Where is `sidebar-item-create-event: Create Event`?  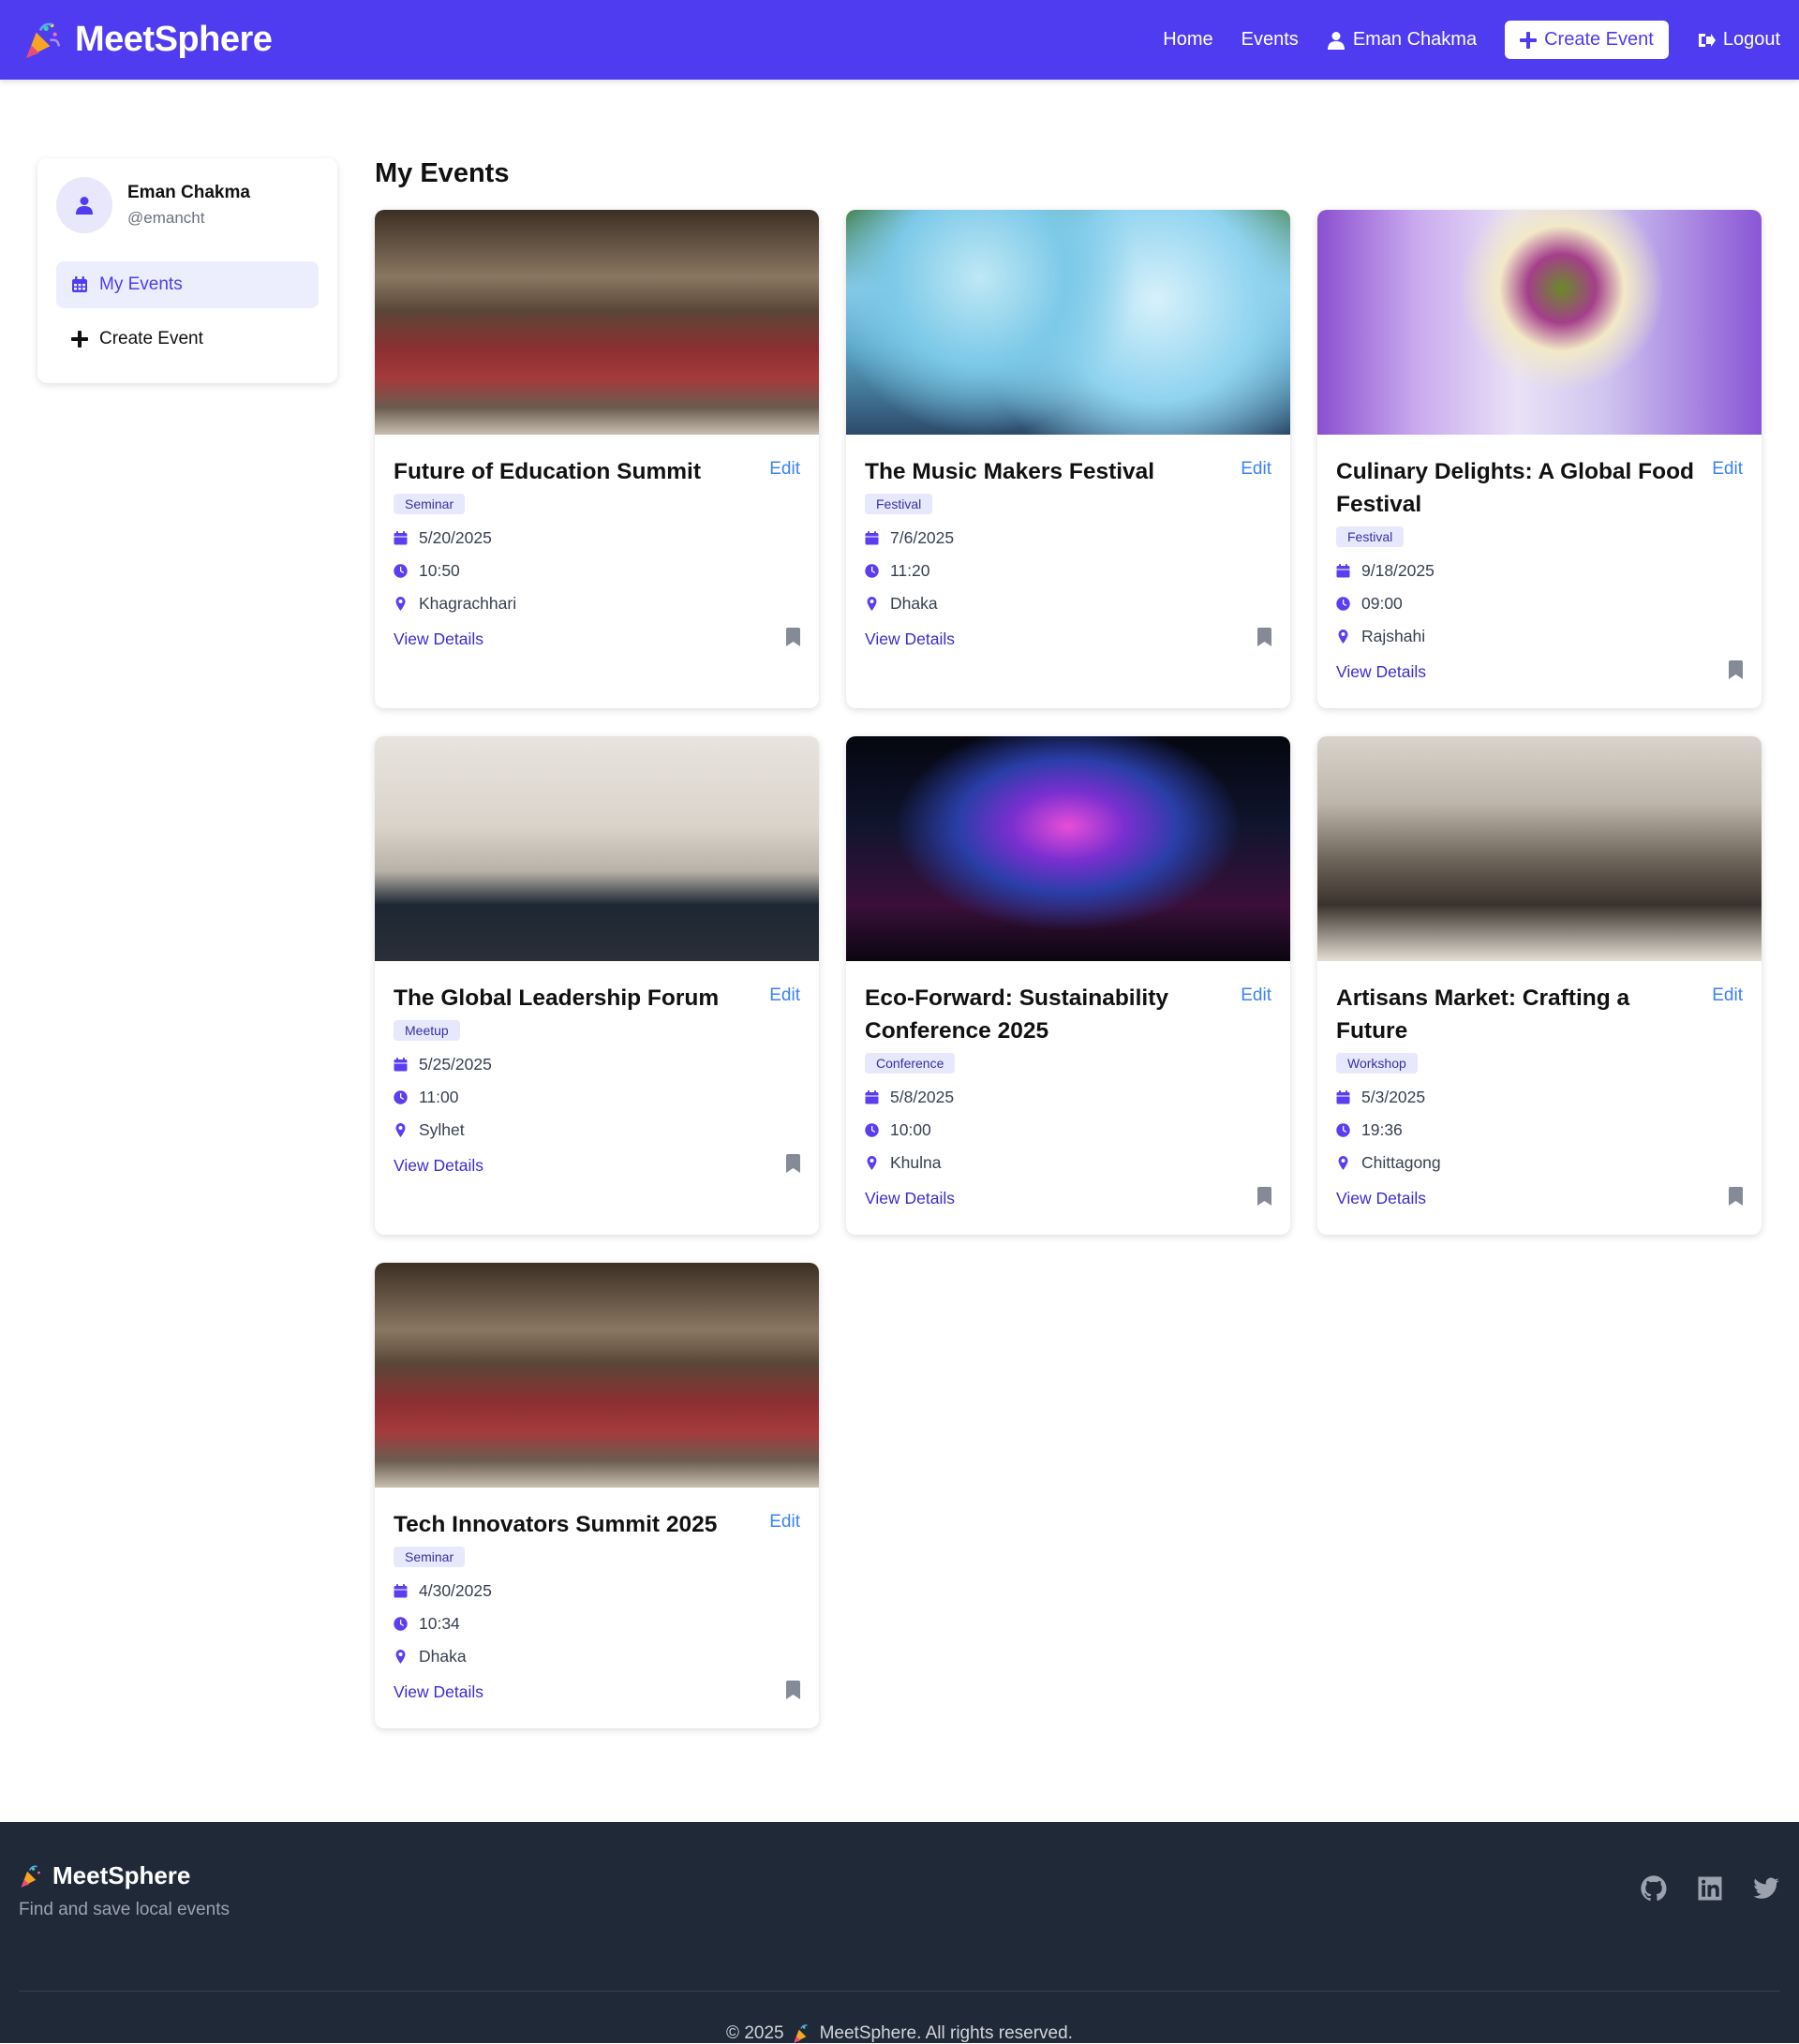
sidebar-item-create-event: Create Event is located at coordinates (187, 339).